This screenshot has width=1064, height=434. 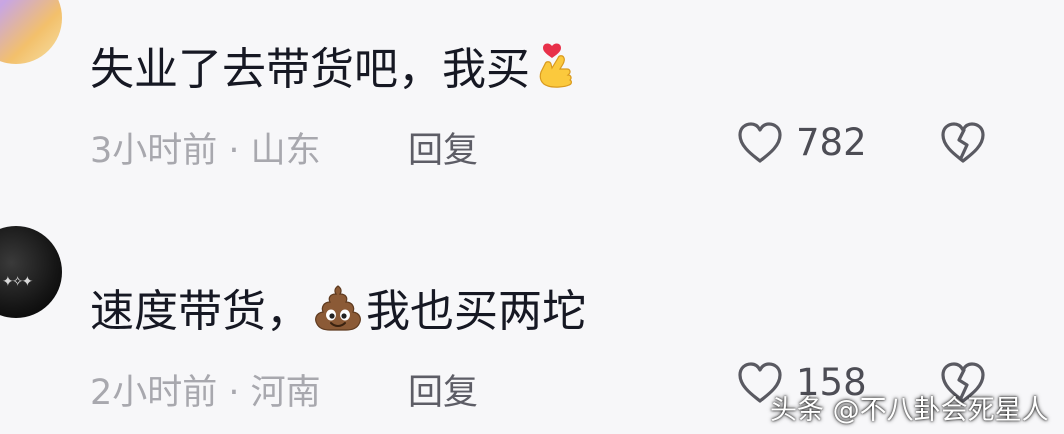 What do you see at coordinates (31, 32) in the screenshot?
I see `avatar` at bounding box center [31, 32].